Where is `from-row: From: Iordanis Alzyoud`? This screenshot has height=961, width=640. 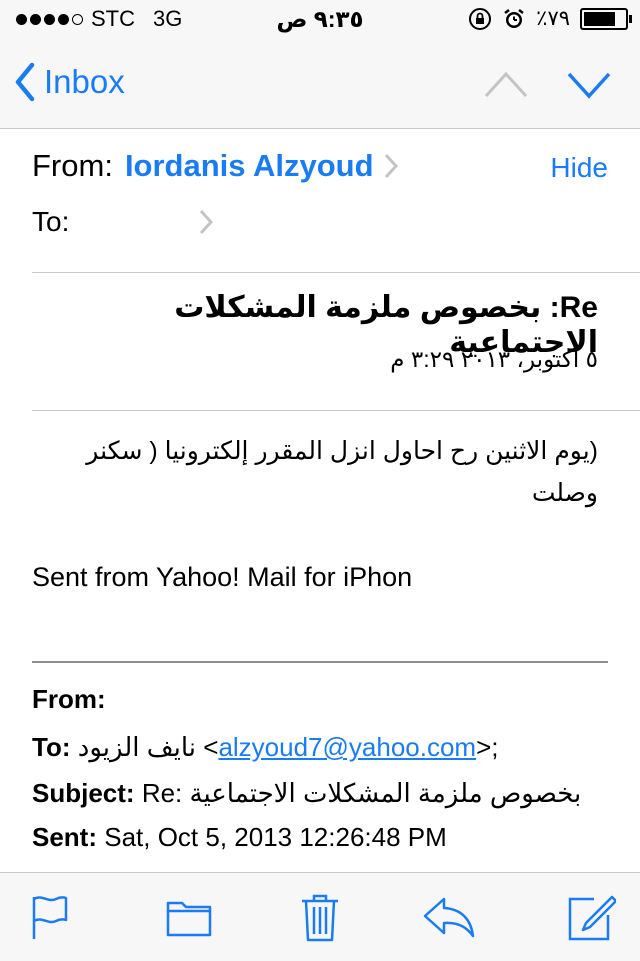
from-row: From: Iordanis Alzyoud is located at coordinates (215, 166).